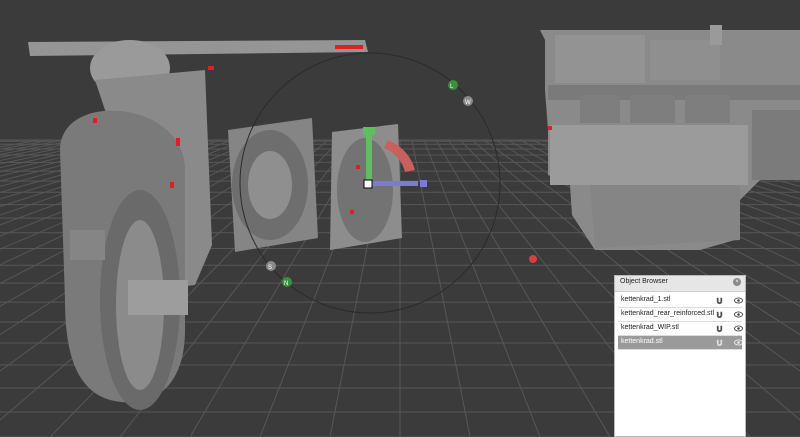  I want to click on track-assembly-left, so click(273, 185).